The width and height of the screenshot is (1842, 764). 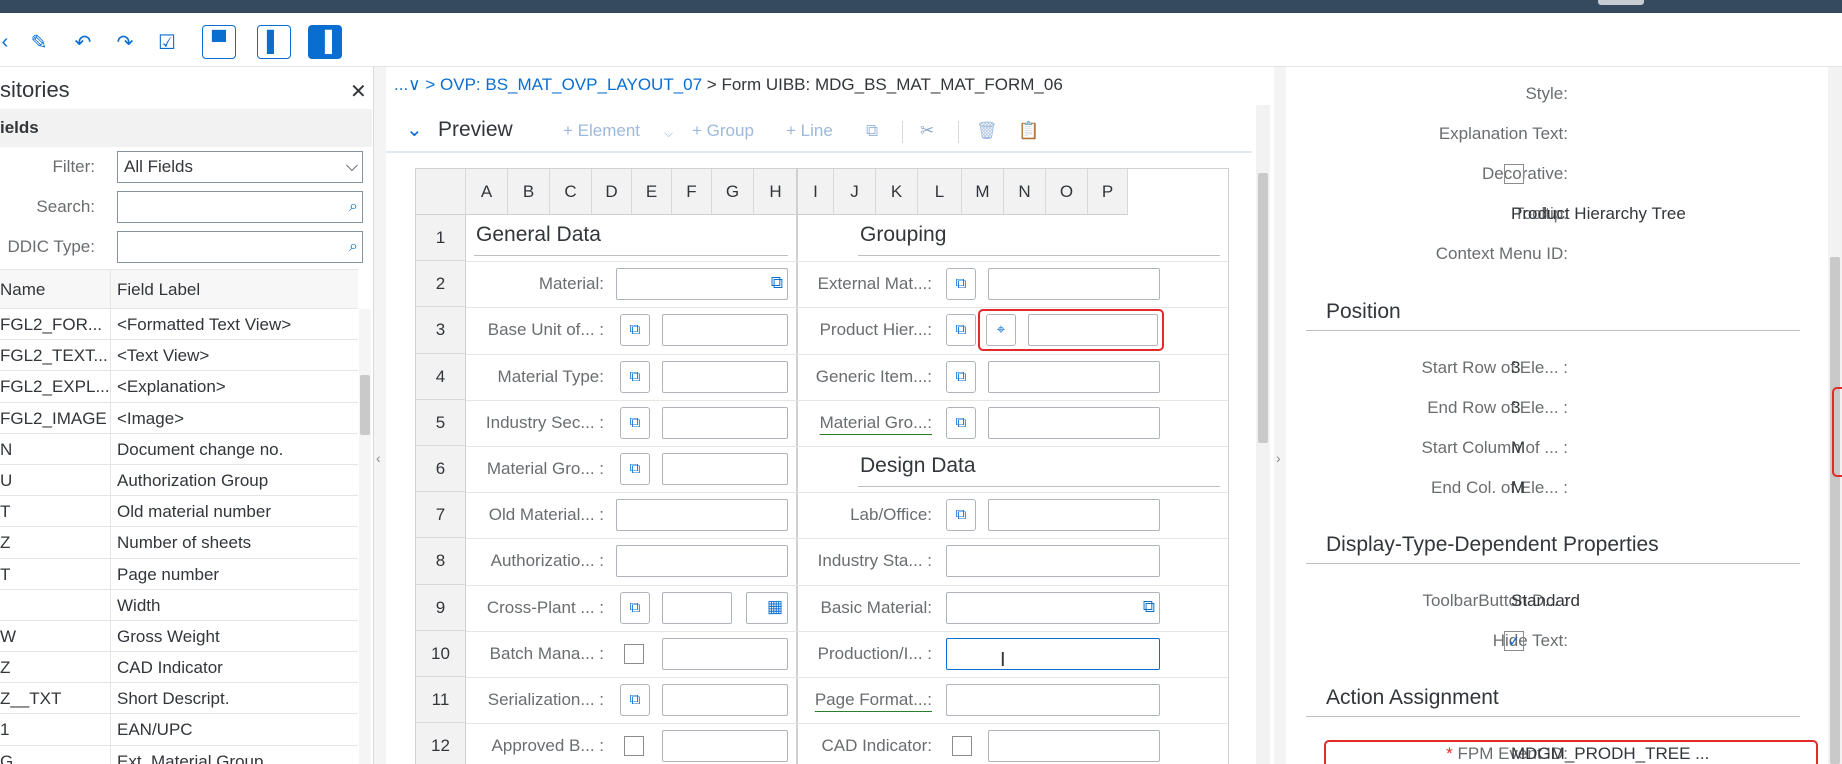 I want to click on table-row: FGL2_EXPL... <Explanation>, so click(x=179, y=387).